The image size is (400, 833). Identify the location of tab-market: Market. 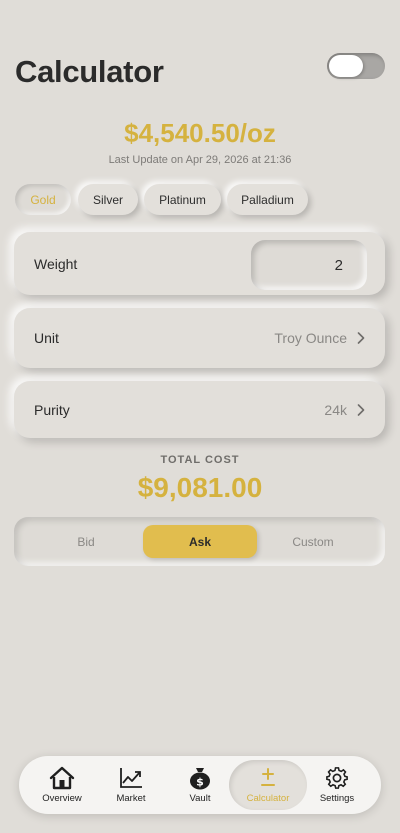
(131, 785).